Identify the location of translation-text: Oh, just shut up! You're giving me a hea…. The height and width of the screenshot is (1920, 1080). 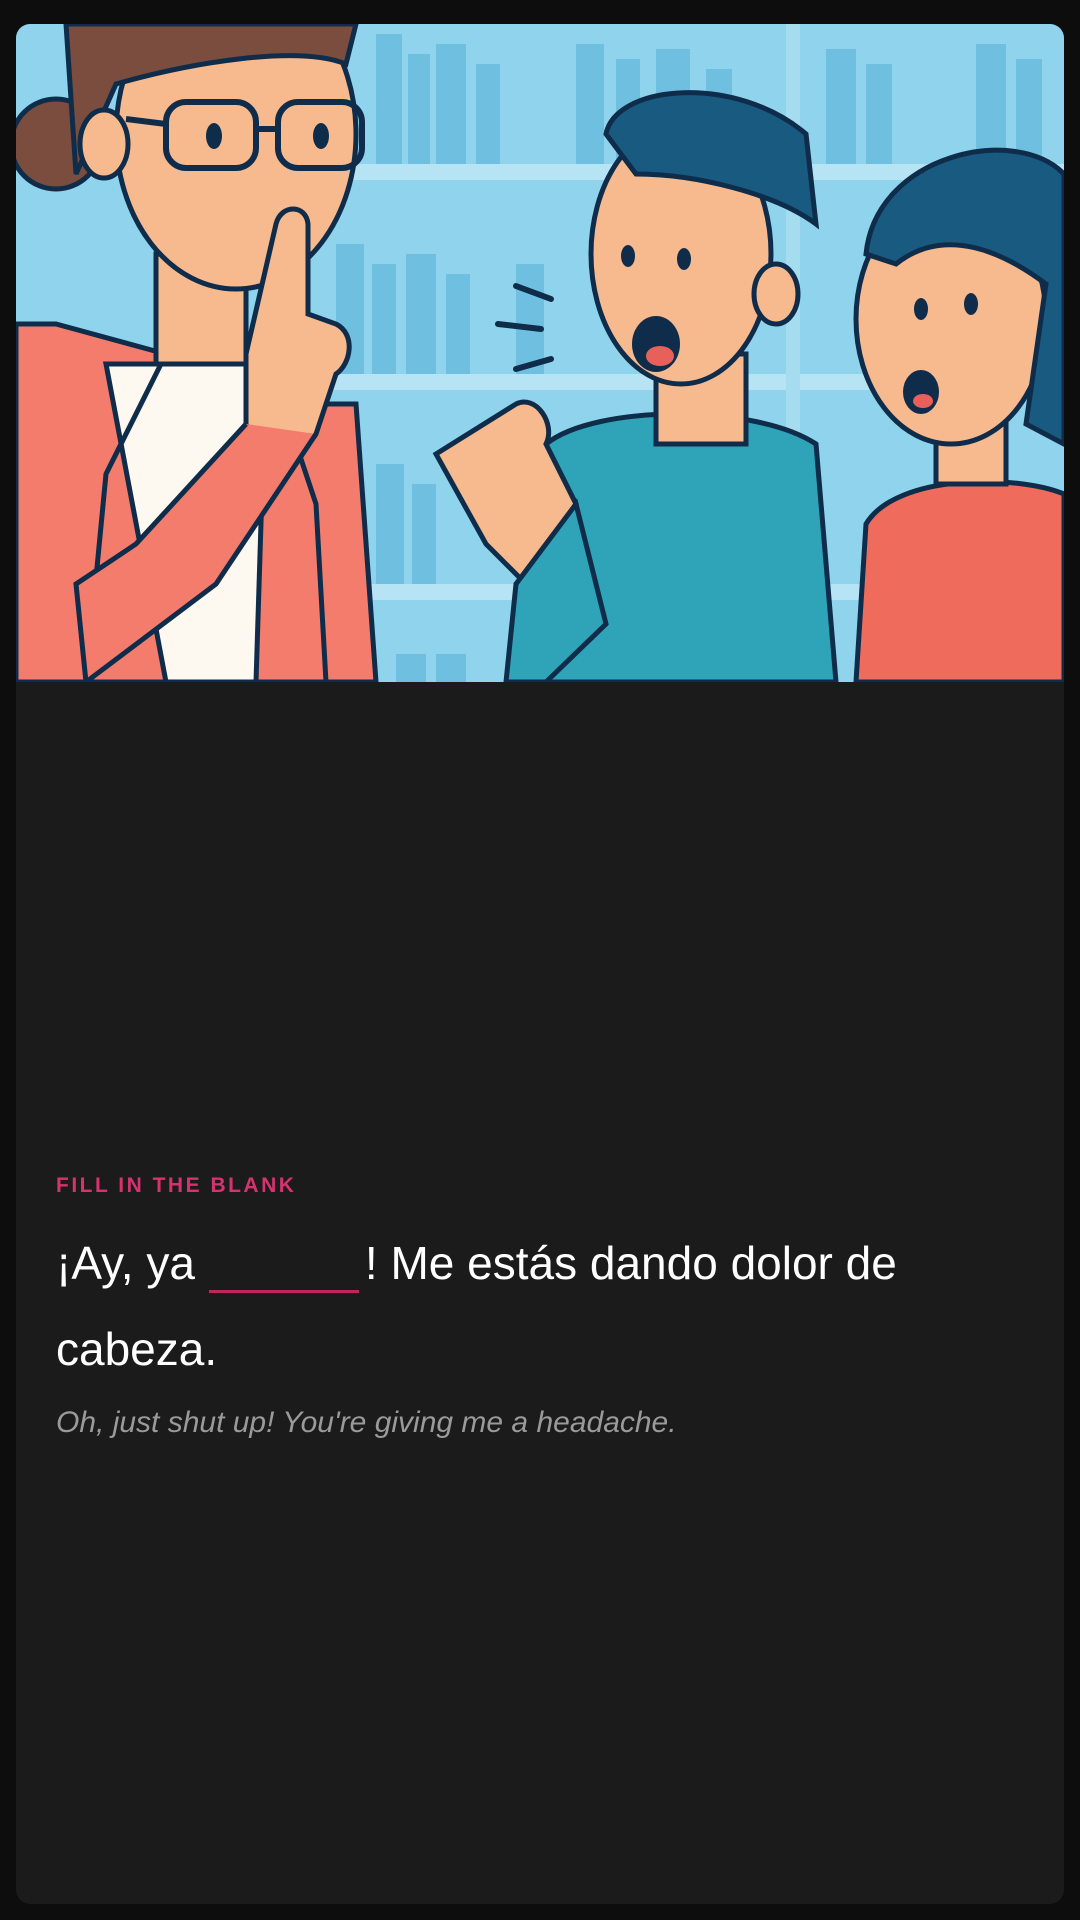
(366, 1422).